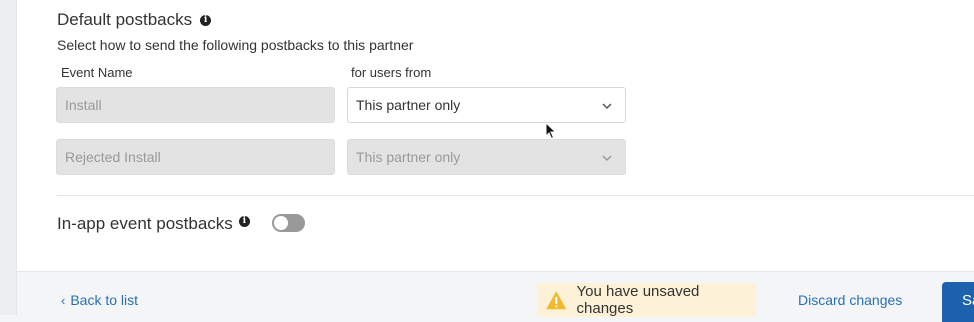  Describe the element at coordinates (195, 157) in the screenshot. I see `event-name-field-rejected-install: Rejected Install` at that location.